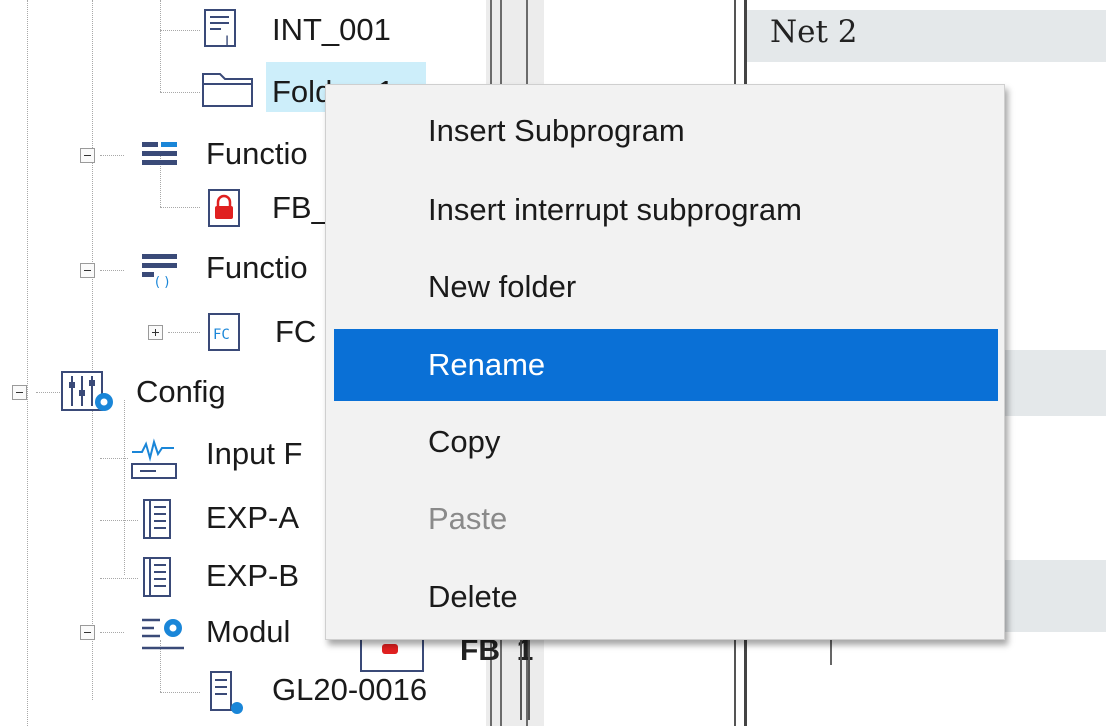 Image resolution: width=1106 pixels, height=726 pixels. I want to click on tree-item-fb: FB_, so click(300, 208).